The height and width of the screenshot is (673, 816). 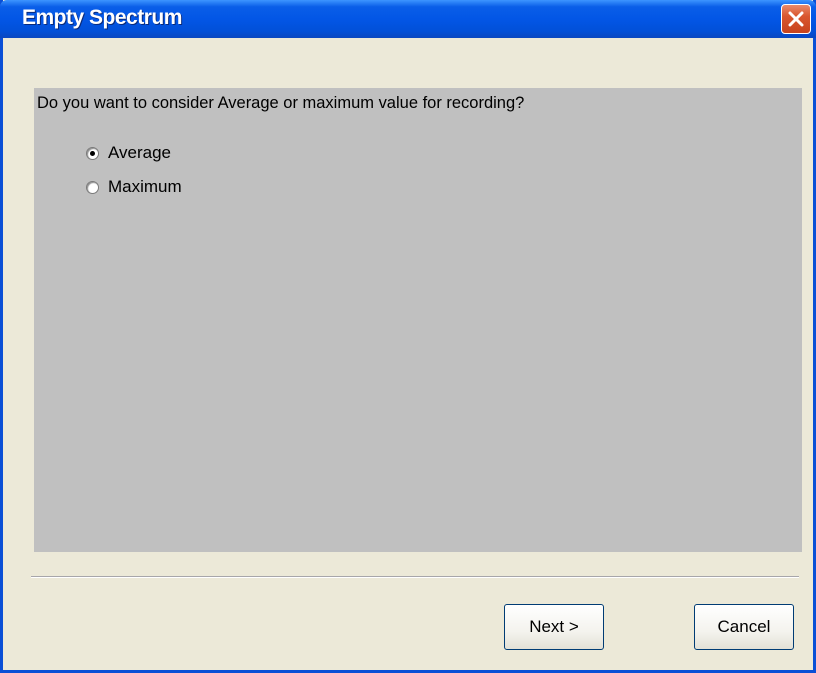 I want to click on radio-button-maximum, so click(x=92, y=187).